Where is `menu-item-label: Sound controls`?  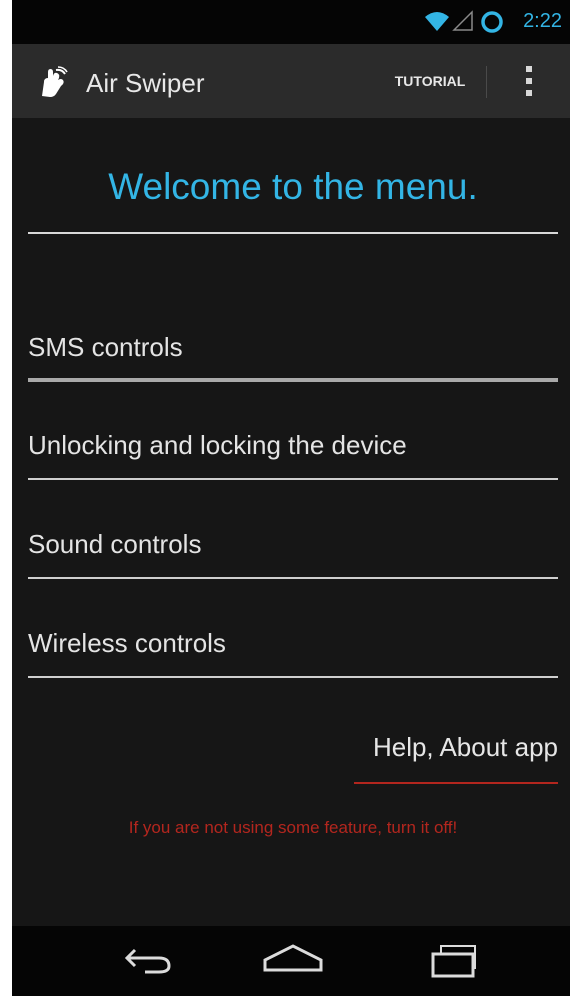
menu-item-label: Sound controls is located at coordinates (115, 544).